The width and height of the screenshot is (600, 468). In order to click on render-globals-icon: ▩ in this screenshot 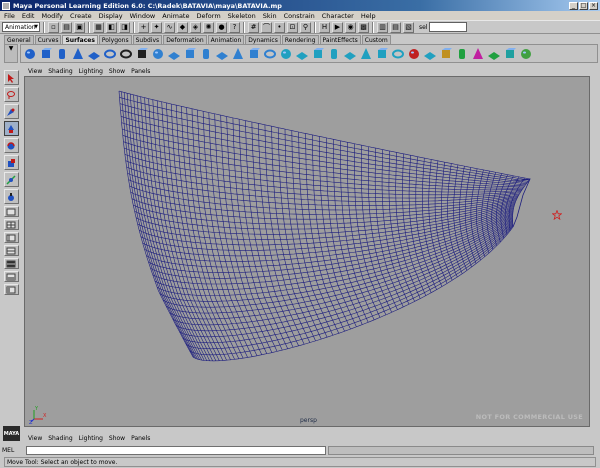, I will do `click(363, 27)`.